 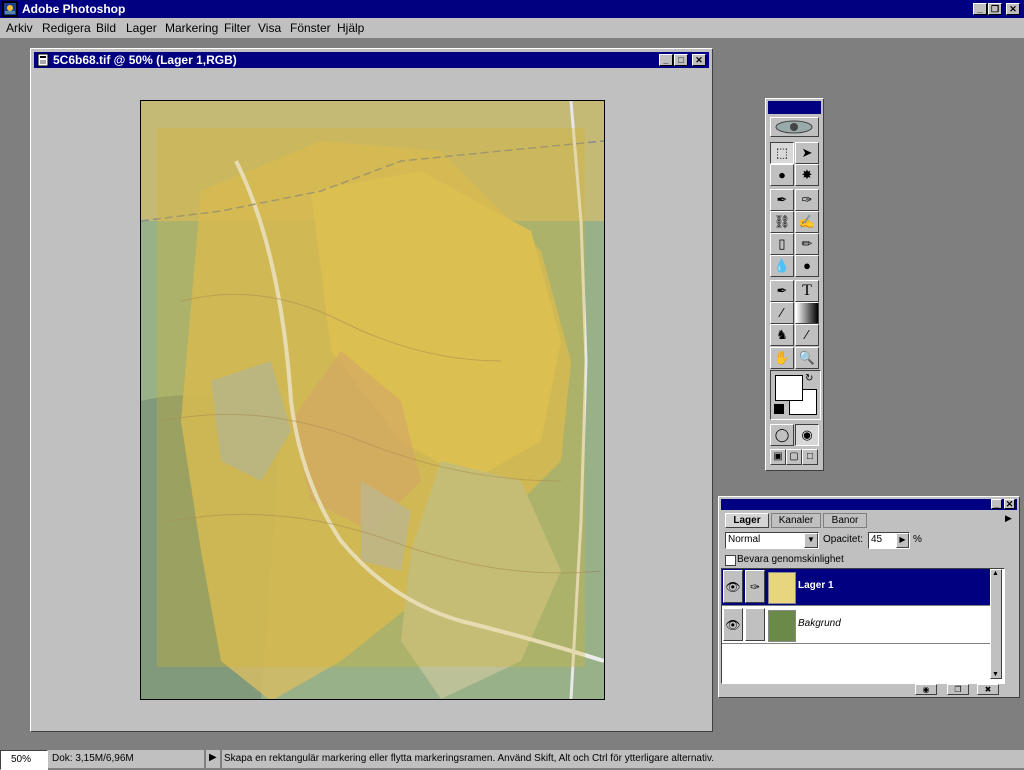 What do you see at coordinates (730, 560) in the screenshot?
I see `preserve-transparency-checkbox` at bounding box center [730, 560].